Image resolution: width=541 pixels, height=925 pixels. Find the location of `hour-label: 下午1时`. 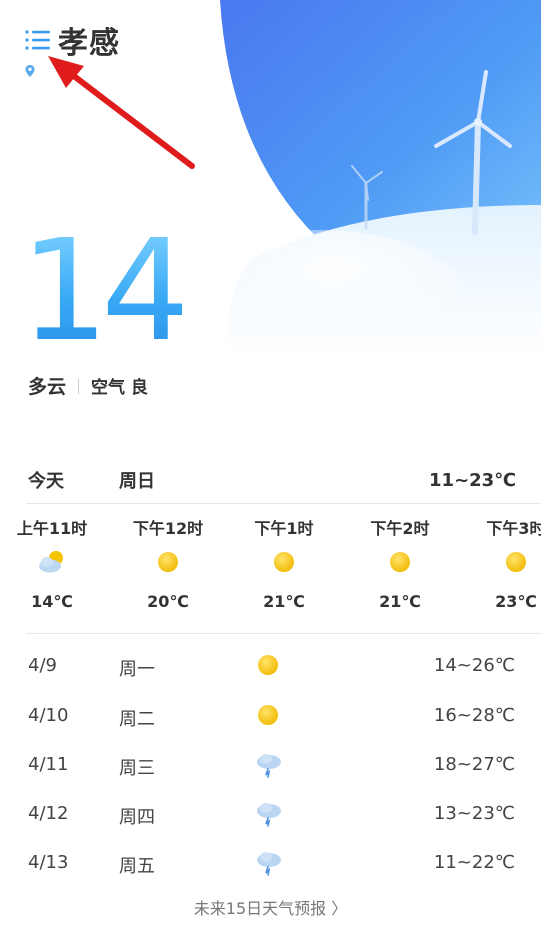

hour-label: 下午1时 is located at coordinates (284, 528).